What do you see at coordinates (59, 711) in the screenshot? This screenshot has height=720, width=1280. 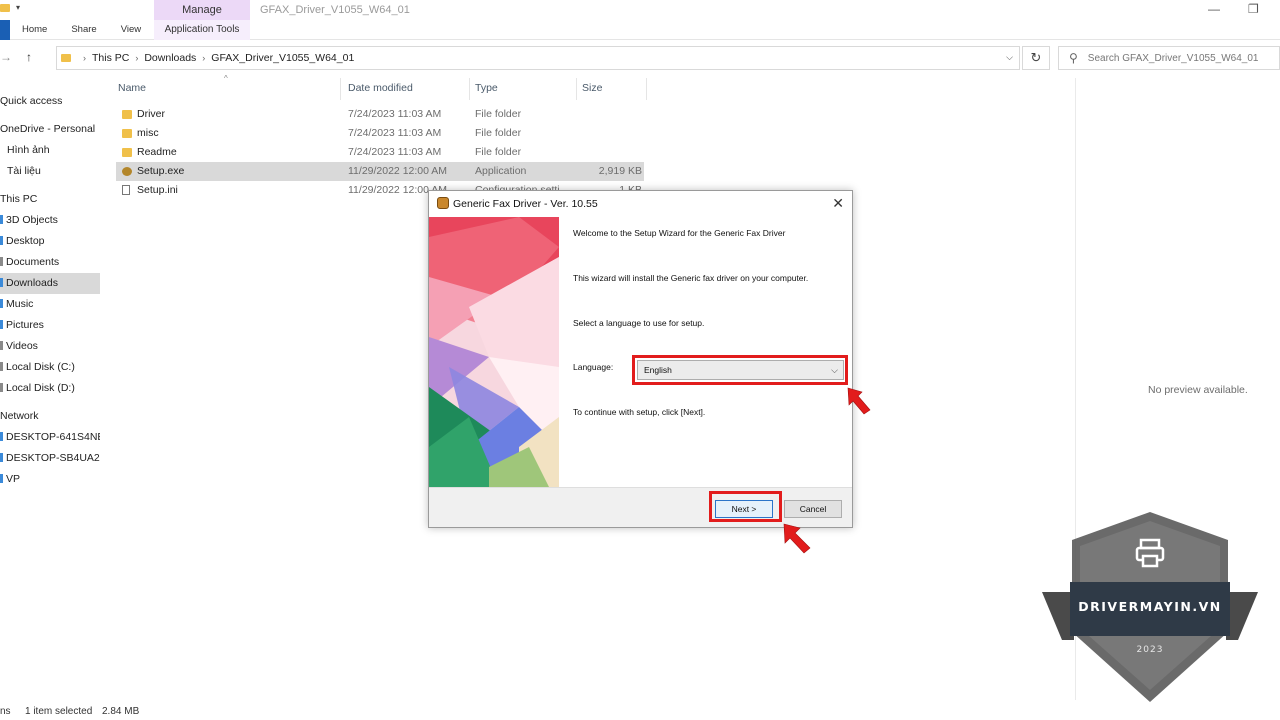 I see `status-selected: 1 item selected` at bounding box center [59, 711].